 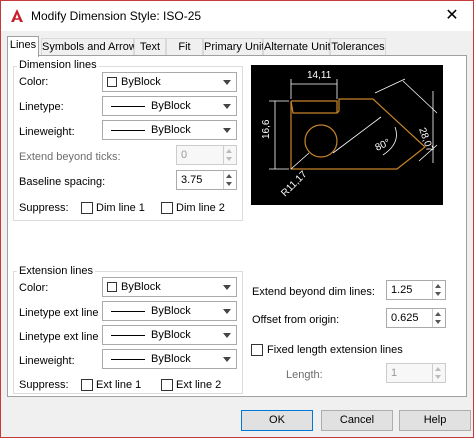 What do you see at coordinates (319, 75) in the screenshot?
I see `dim-top-text: 14,11` at bounding box center [319, 75].